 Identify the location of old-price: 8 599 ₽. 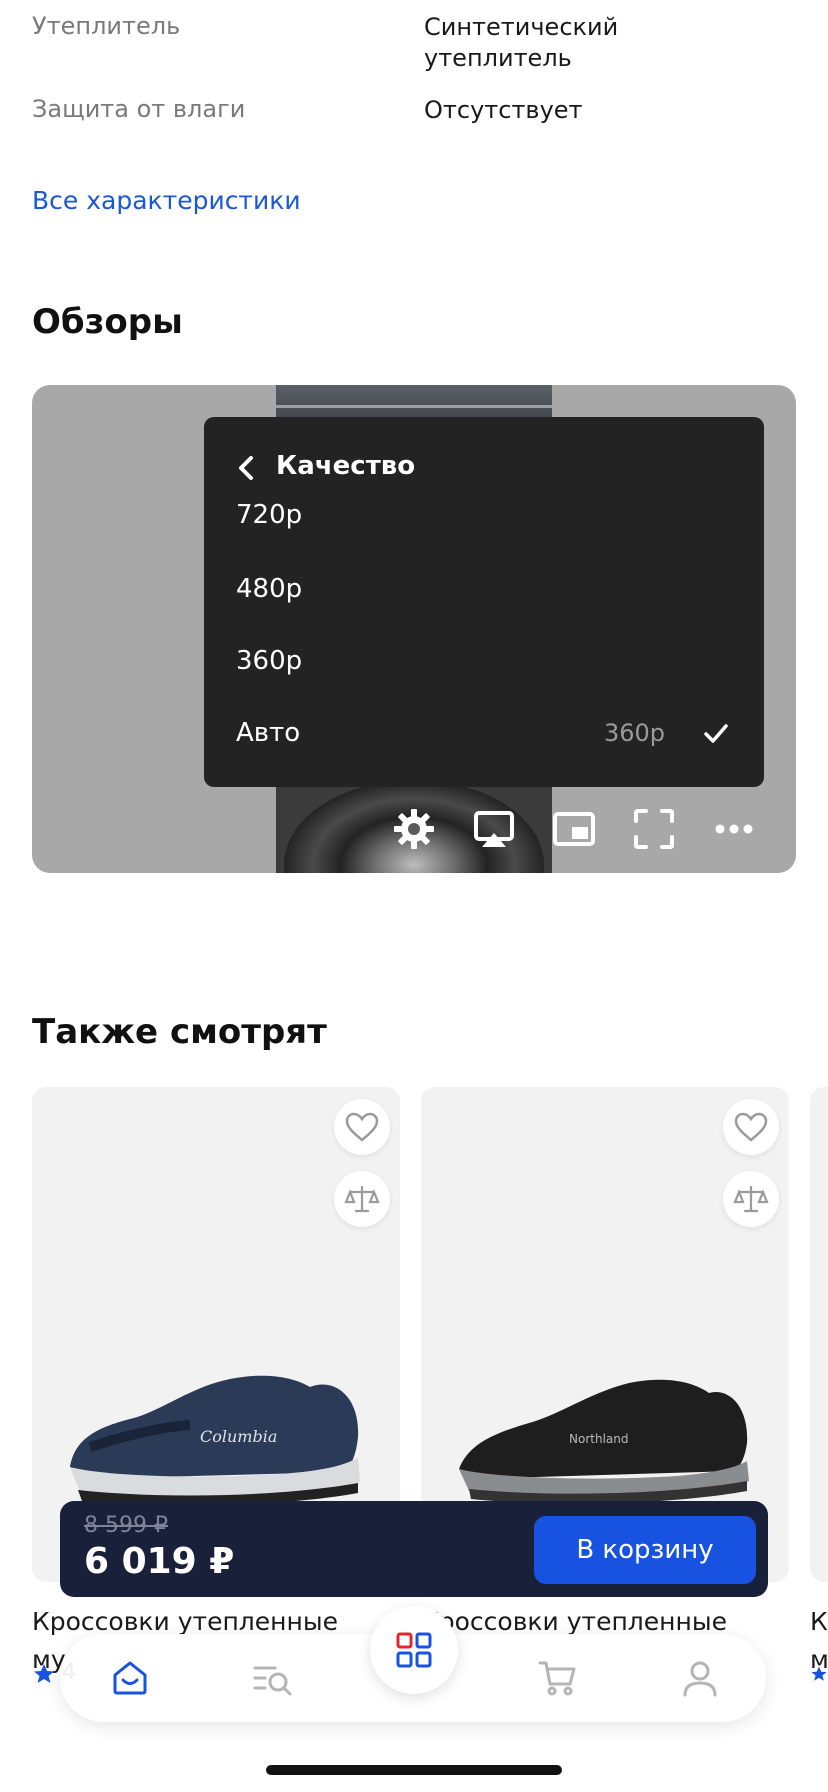
(126, 1525).